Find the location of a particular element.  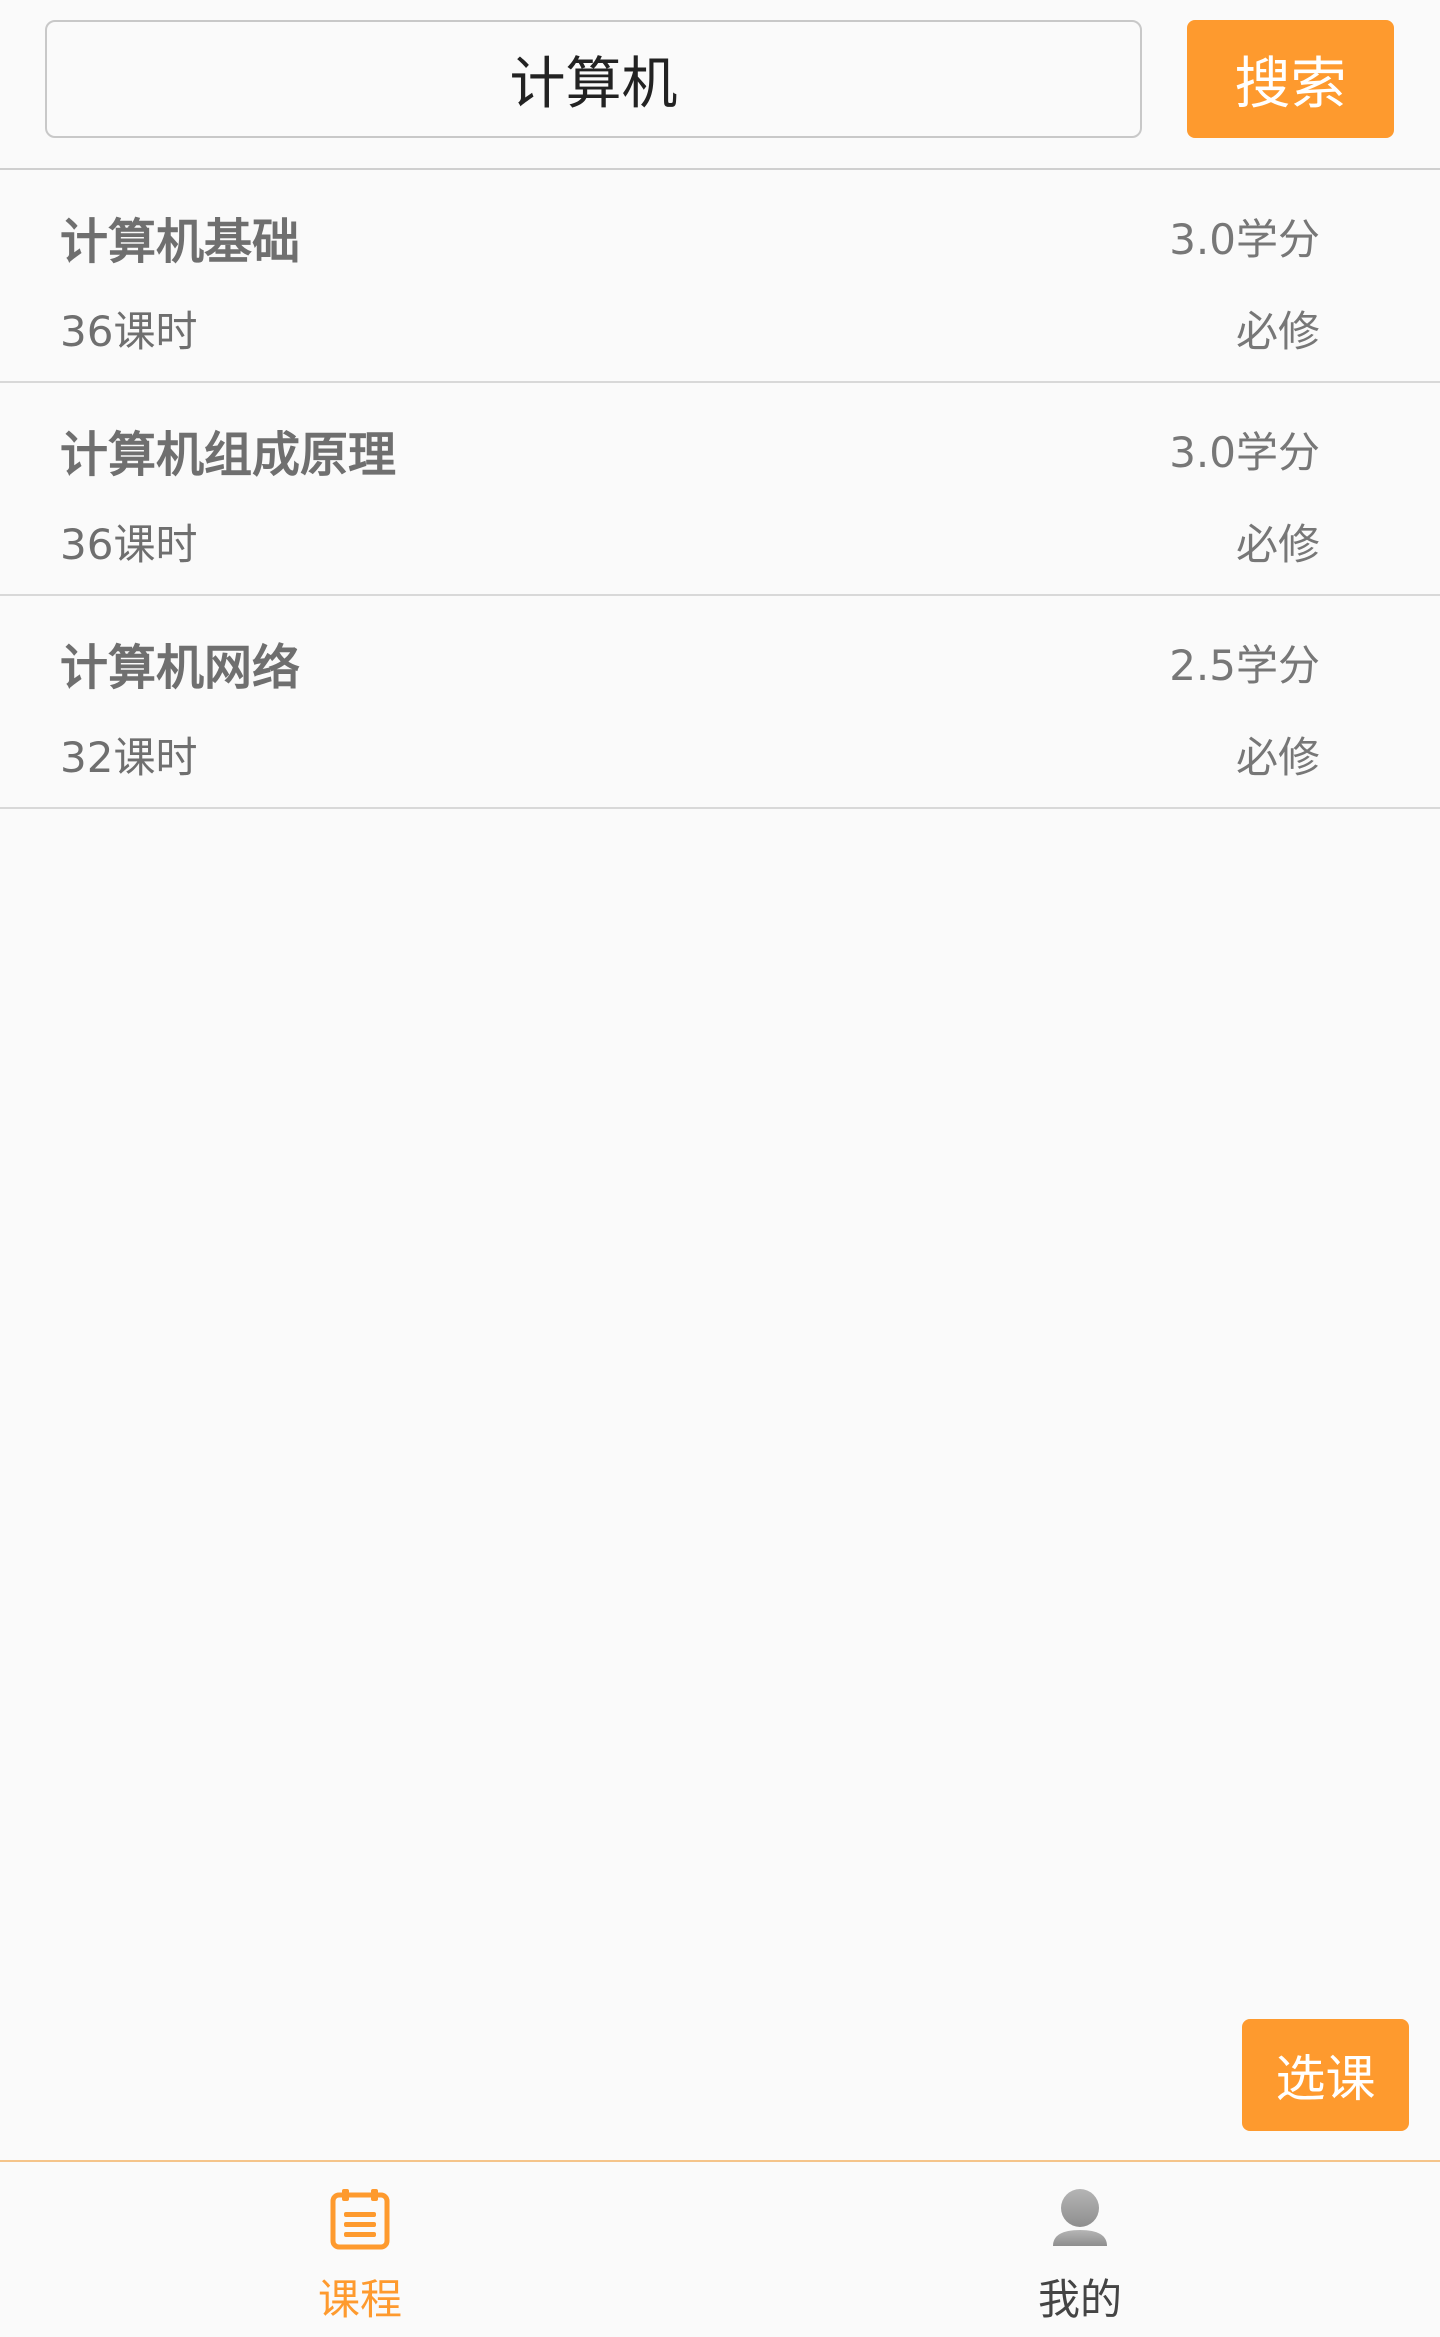

tab-courses-label: 课程 is located at coordinates (359, 2299).